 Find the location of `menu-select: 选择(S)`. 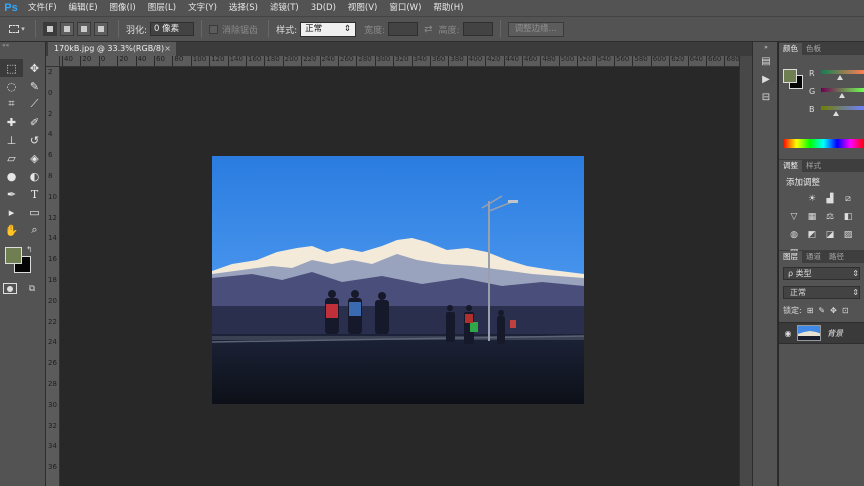

menu-select: 选择(S) is located at coordinates (243, 8).